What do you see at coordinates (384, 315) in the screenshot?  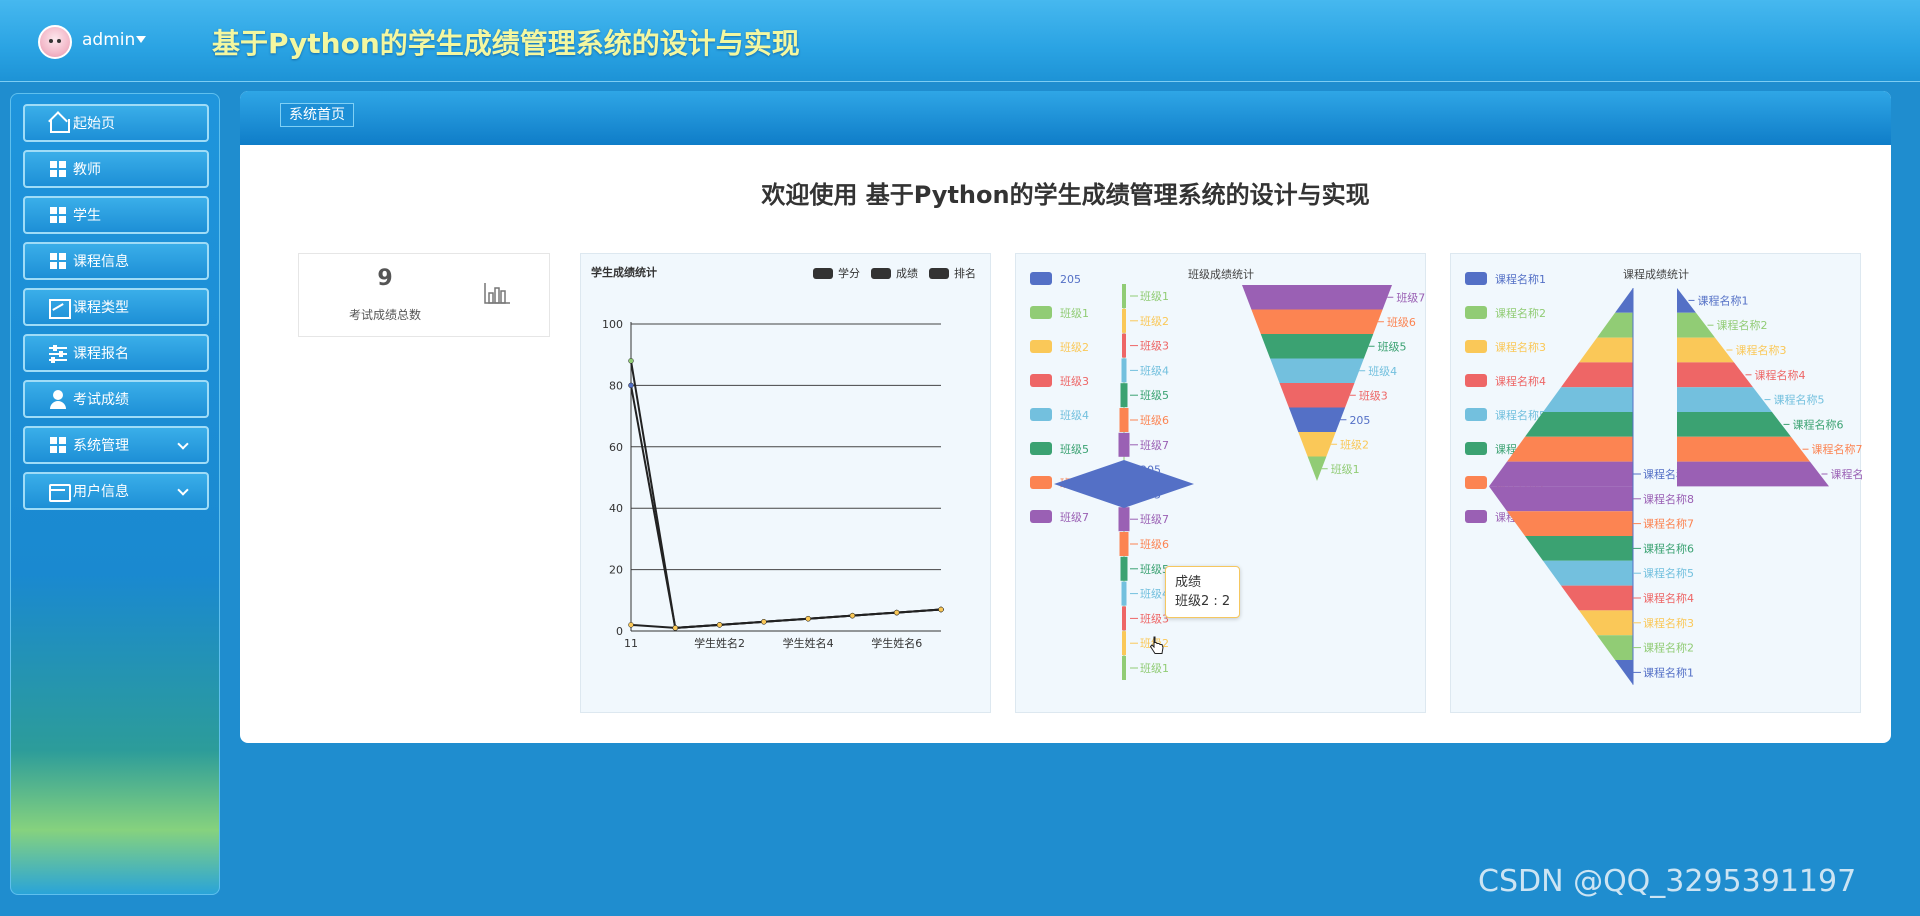 I see `stat-label: 考试成绩总数` at bounding box center [384, 315].